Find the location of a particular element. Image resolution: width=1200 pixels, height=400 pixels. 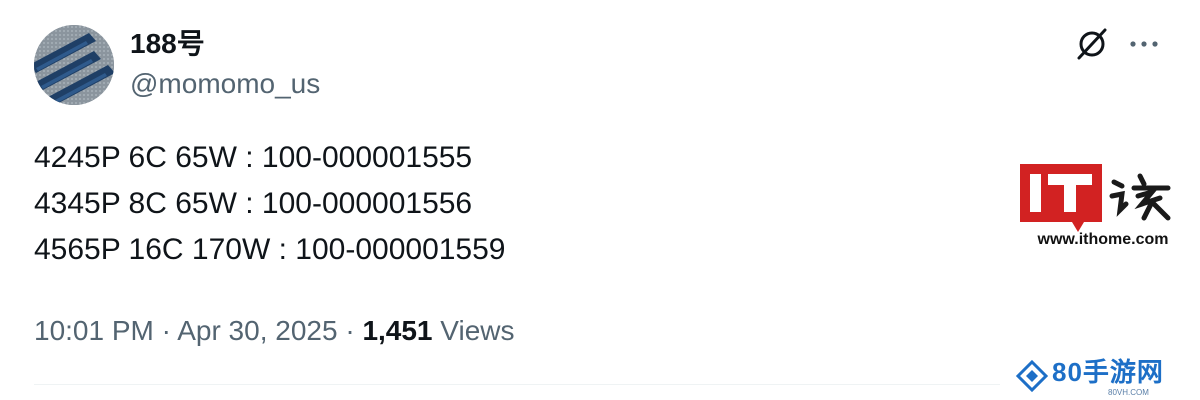

avatar is located at coordinates (74, 65).